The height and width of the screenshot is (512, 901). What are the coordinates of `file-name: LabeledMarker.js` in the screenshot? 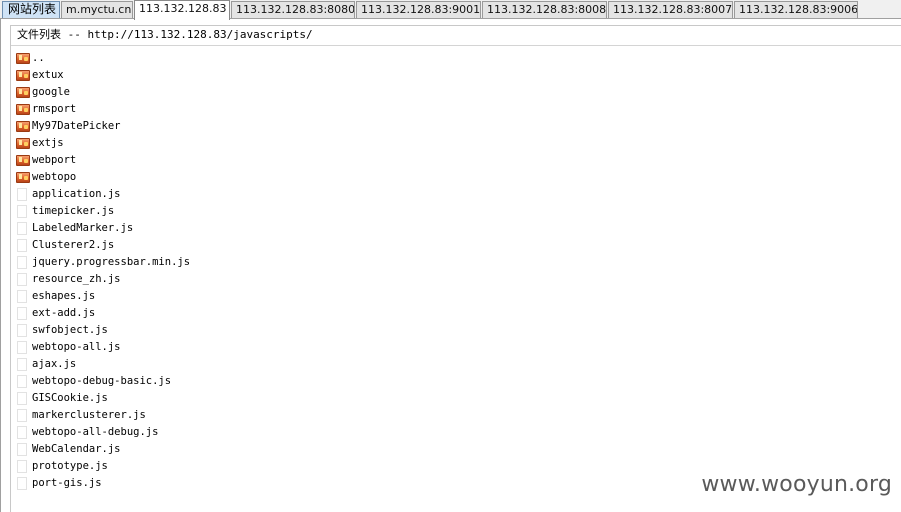 It's located at (82, 228).